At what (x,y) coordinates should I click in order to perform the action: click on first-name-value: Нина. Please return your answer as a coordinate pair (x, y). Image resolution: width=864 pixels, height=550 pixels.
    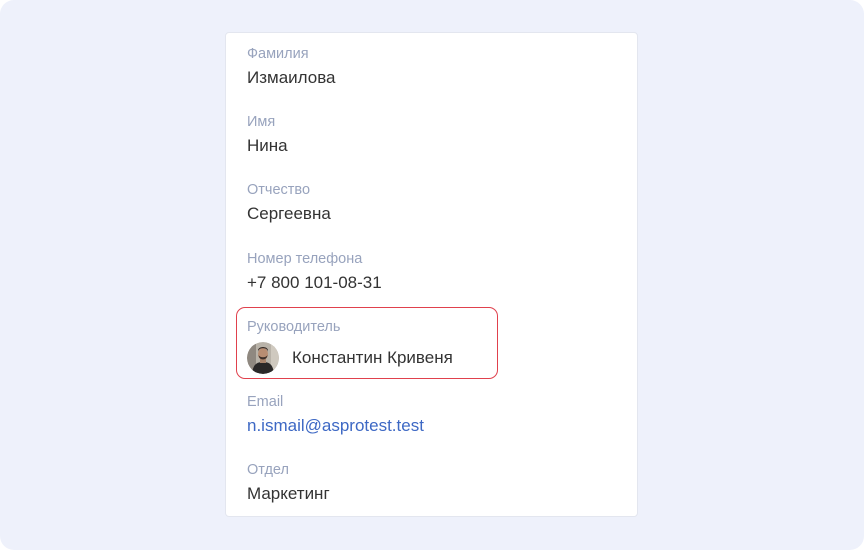
    Looking at the image, I should click on (267, 145).